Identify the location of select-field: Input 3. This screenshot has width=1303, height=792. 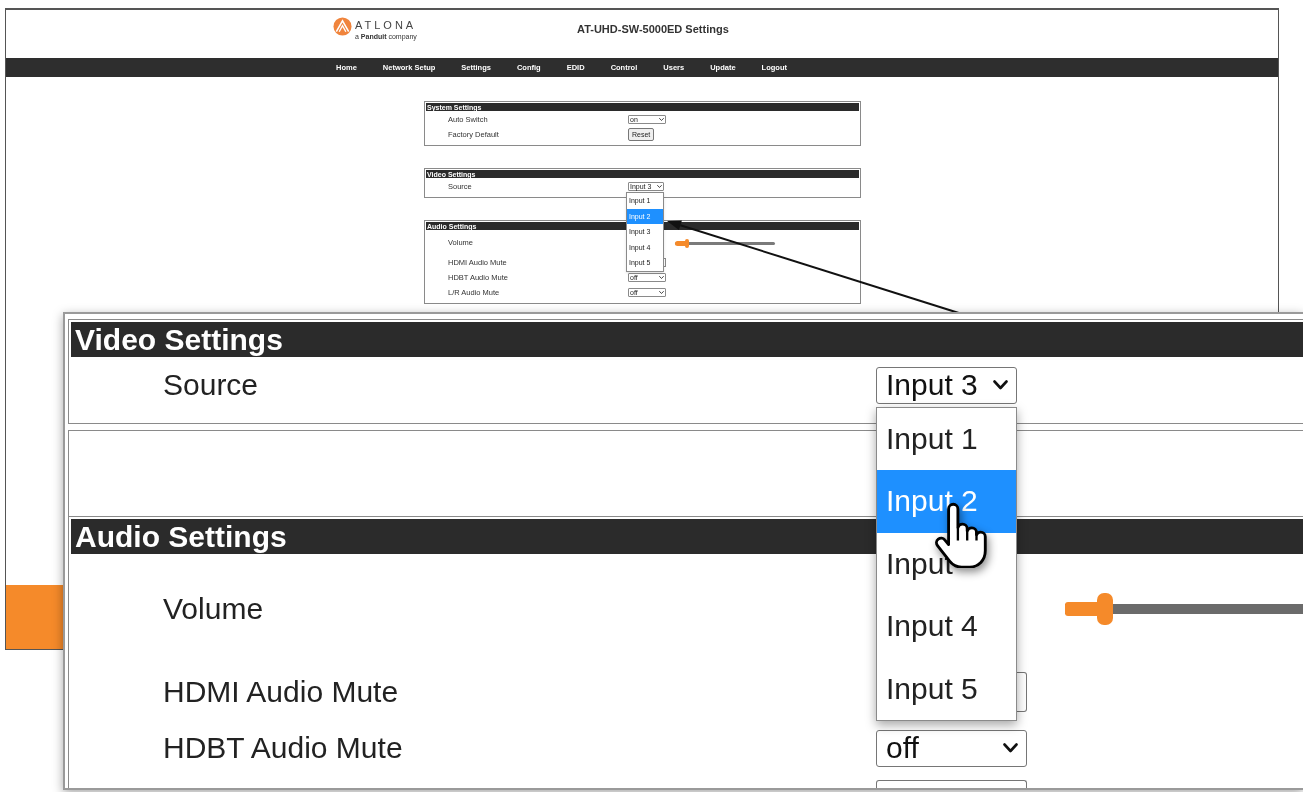
(946, 385).